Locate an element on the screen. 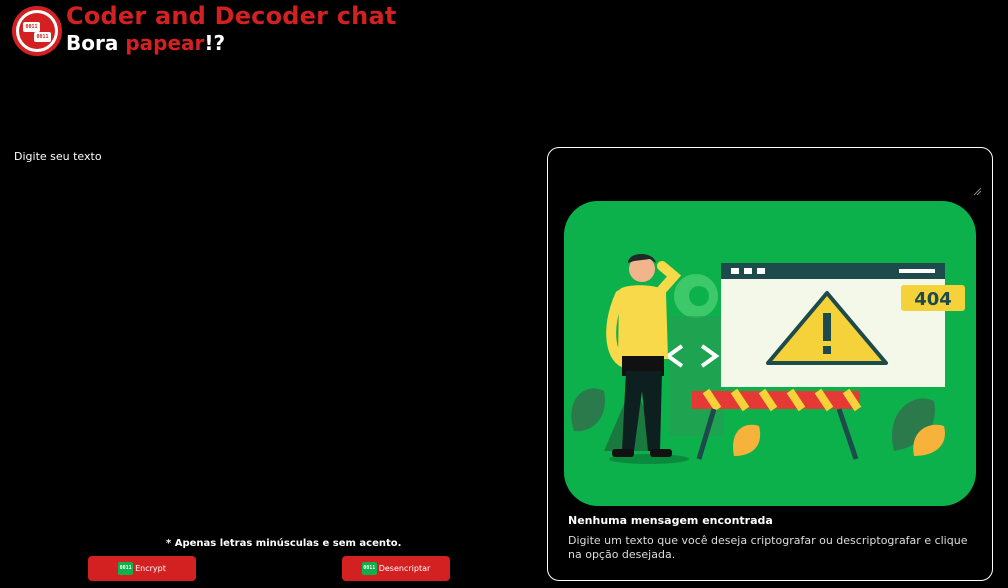 Image resolution: width=1008 pixels, height=588 pixels. subtitle-start: Bora is located at coordinates (96, 43).